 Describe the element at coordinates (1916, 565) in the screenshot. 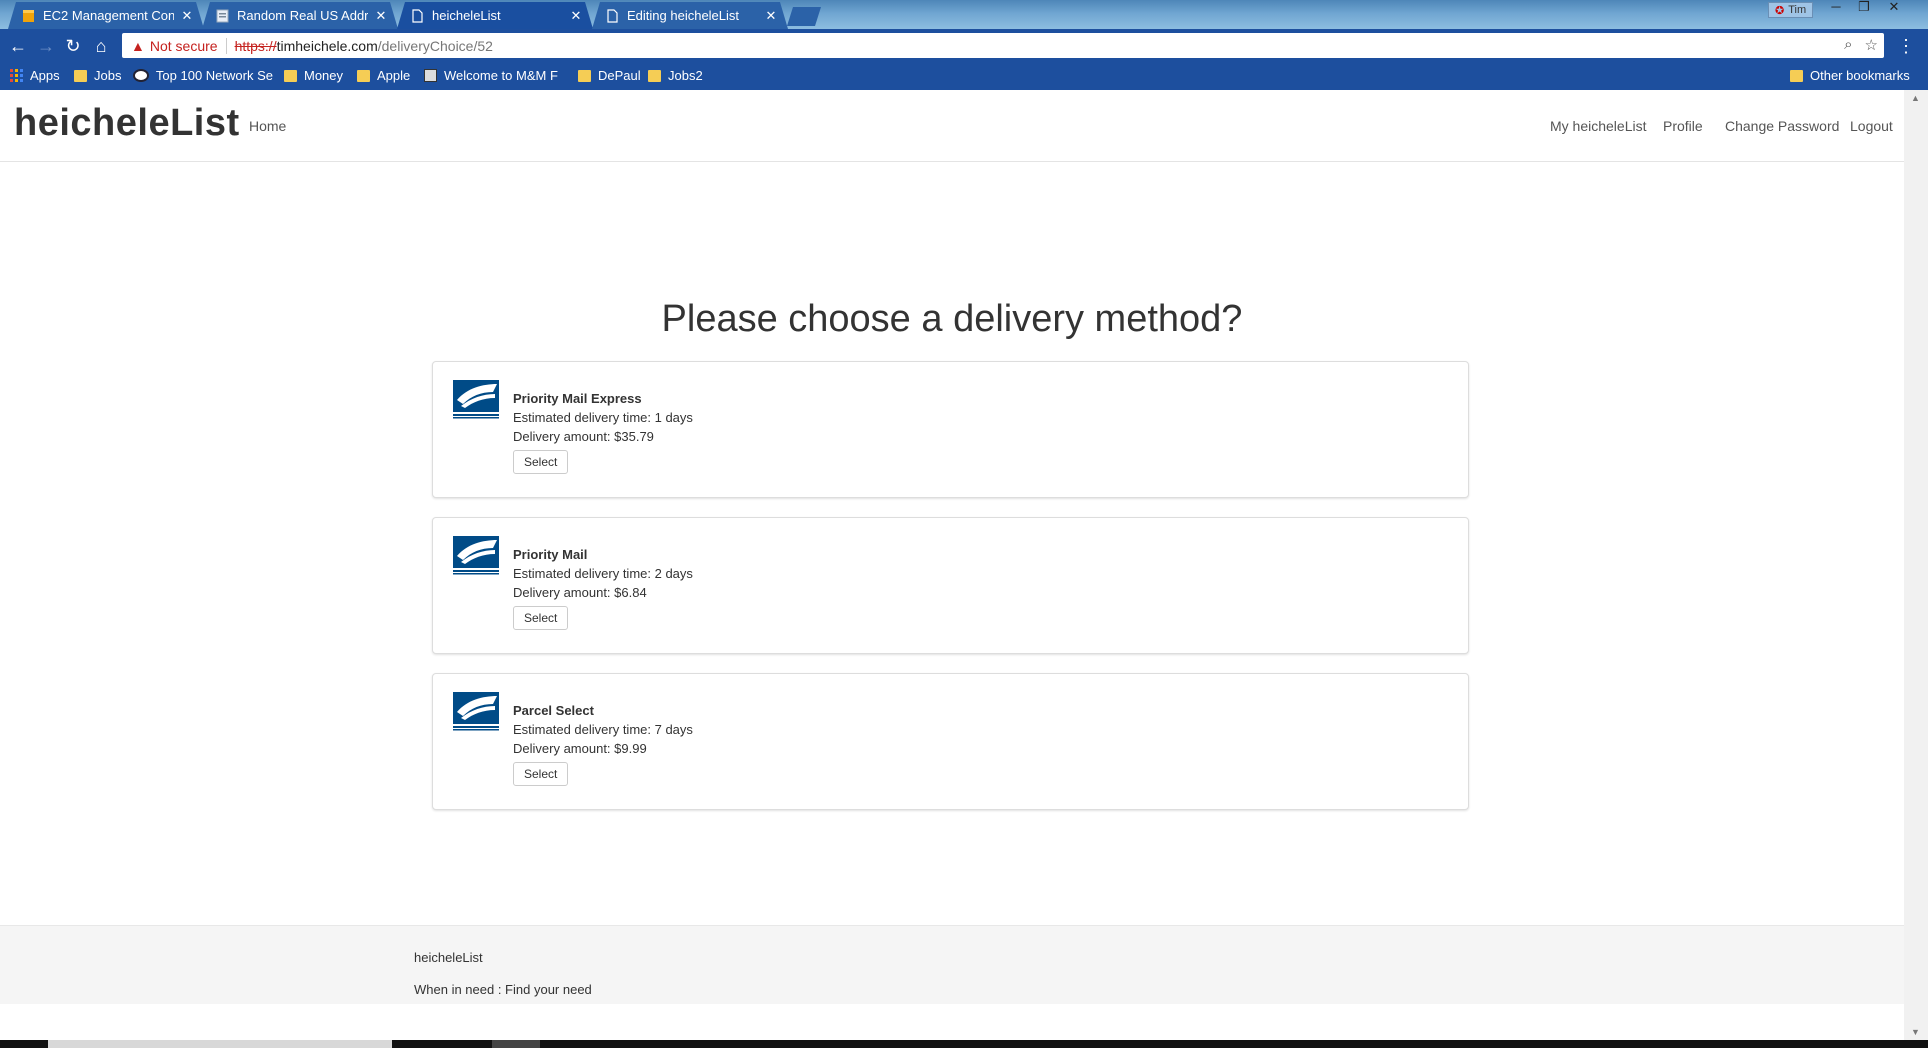

I see `page-scrollbar: ▲ ▼` at that location.